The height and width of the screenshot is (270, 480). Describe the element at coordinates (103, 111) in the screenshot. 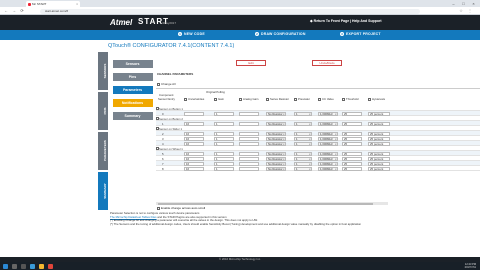

I see `side-tab-pins: PINS` at that location.